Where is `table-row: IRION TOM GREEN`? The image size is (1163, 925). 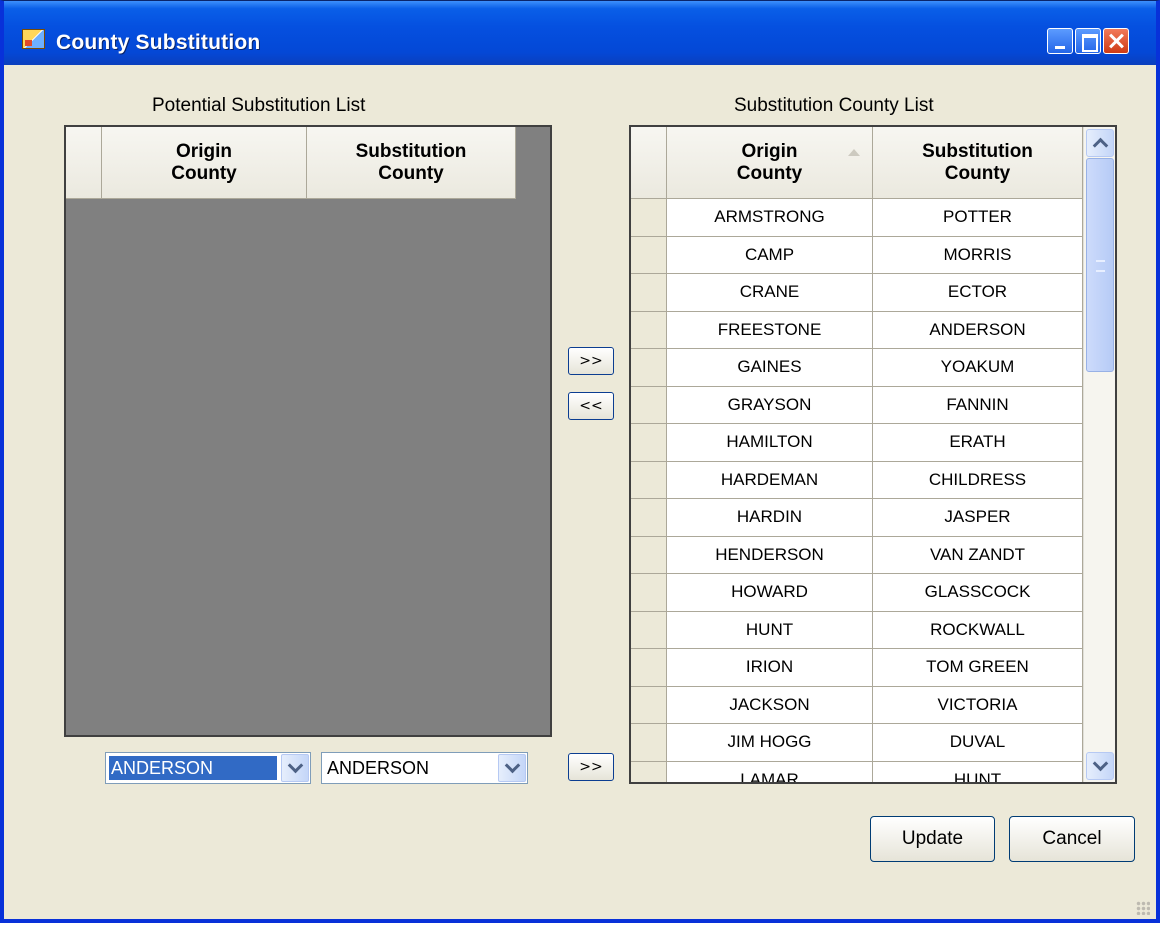
table-row: IRION TOM GREEN is located at coordinates (857, 668).